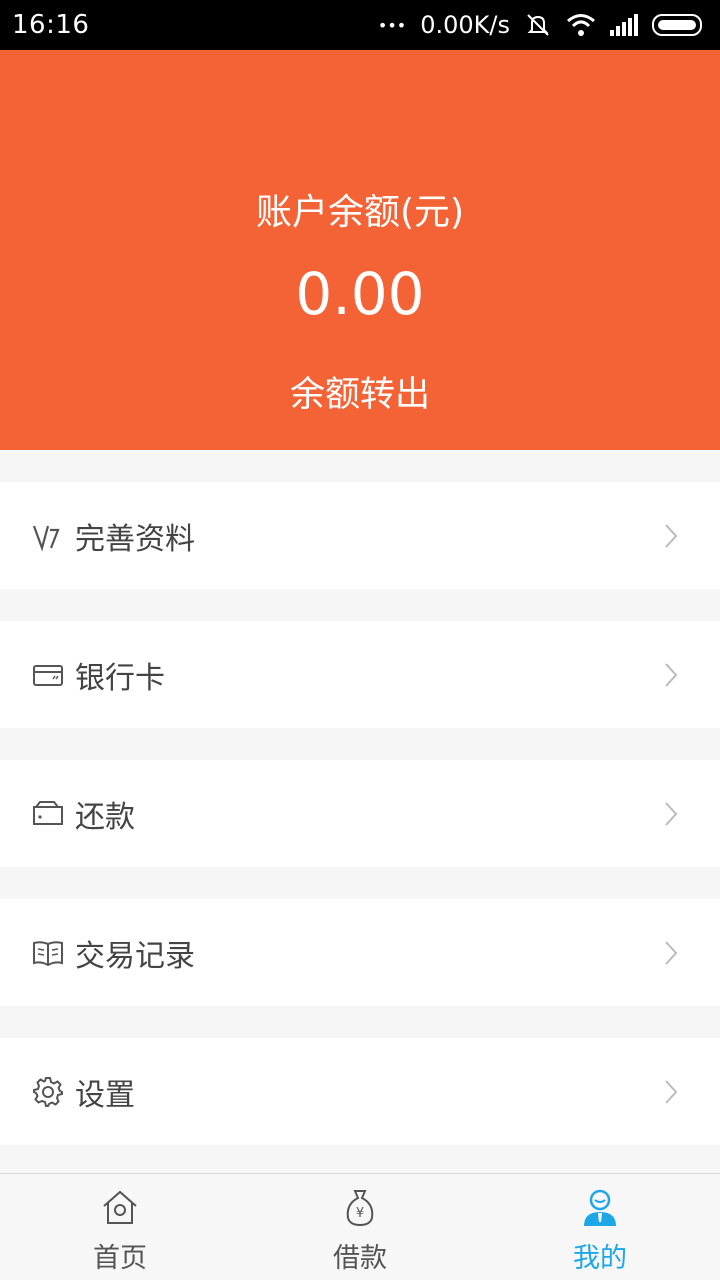 The image size is (720, 1280). I want to click on money-bag-icon: ¥, so click(360, 1208).